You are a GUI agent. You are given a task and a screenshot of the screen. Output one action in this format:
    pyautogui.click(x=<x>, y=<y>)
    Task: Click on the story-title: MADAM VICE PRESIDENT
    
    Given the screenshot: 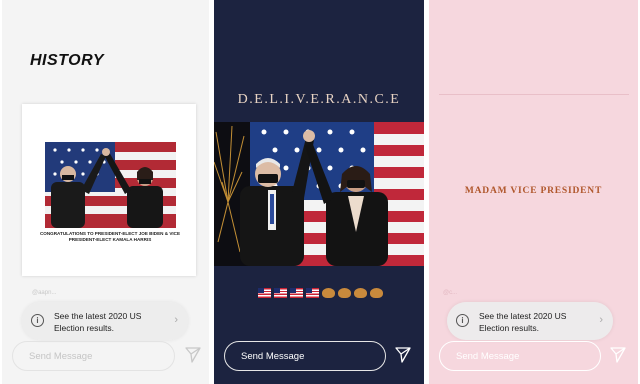 What is the action you would take?
    pyautogui.click(x=533, y=191)
    